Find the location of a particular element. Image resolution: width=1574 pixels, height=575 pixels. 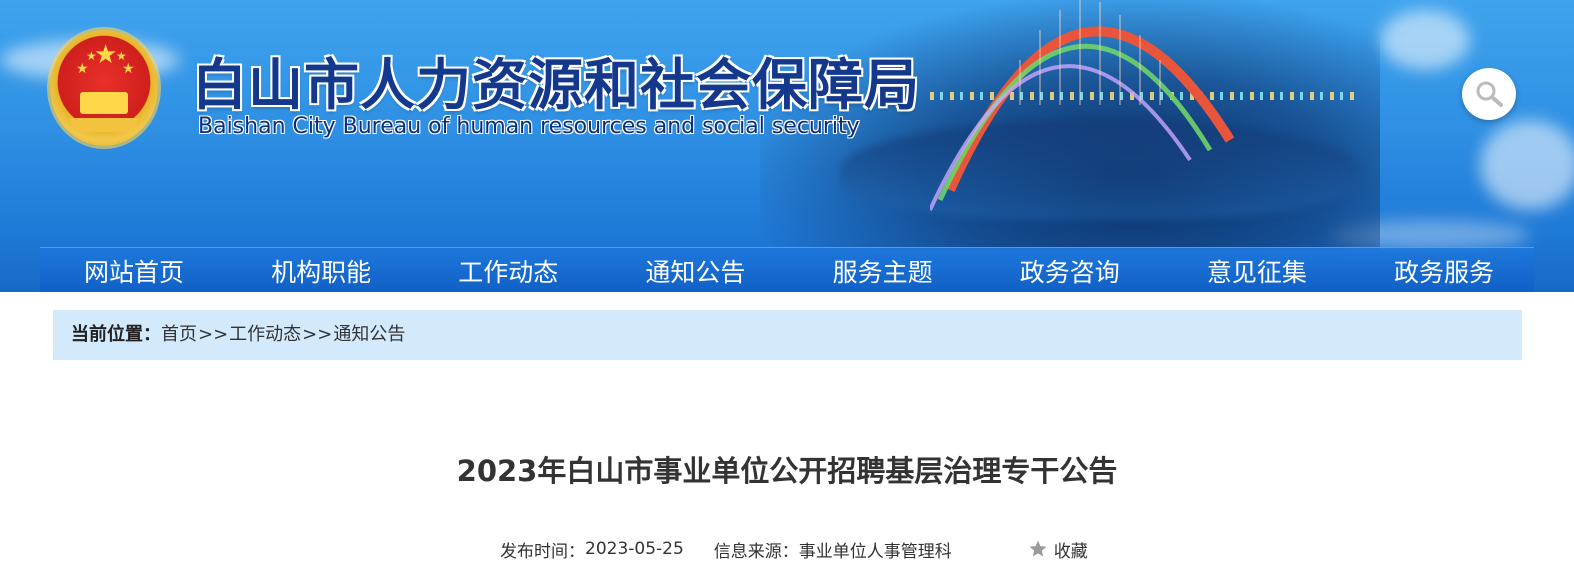

favorite-button: 收藏 is located at coordinates (1058, 549).